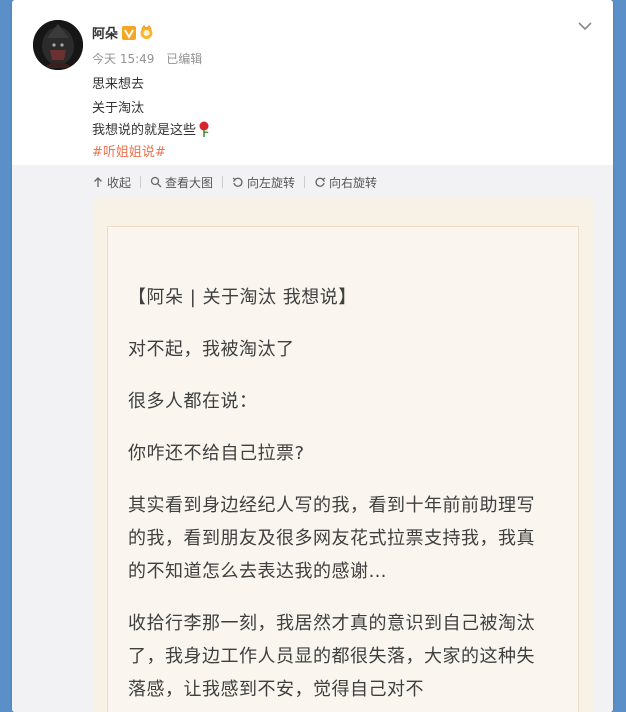  Describe the element at coordinates (144, 130) in the screenshot. I see `post-text: 我想说的就是这些` at that location.